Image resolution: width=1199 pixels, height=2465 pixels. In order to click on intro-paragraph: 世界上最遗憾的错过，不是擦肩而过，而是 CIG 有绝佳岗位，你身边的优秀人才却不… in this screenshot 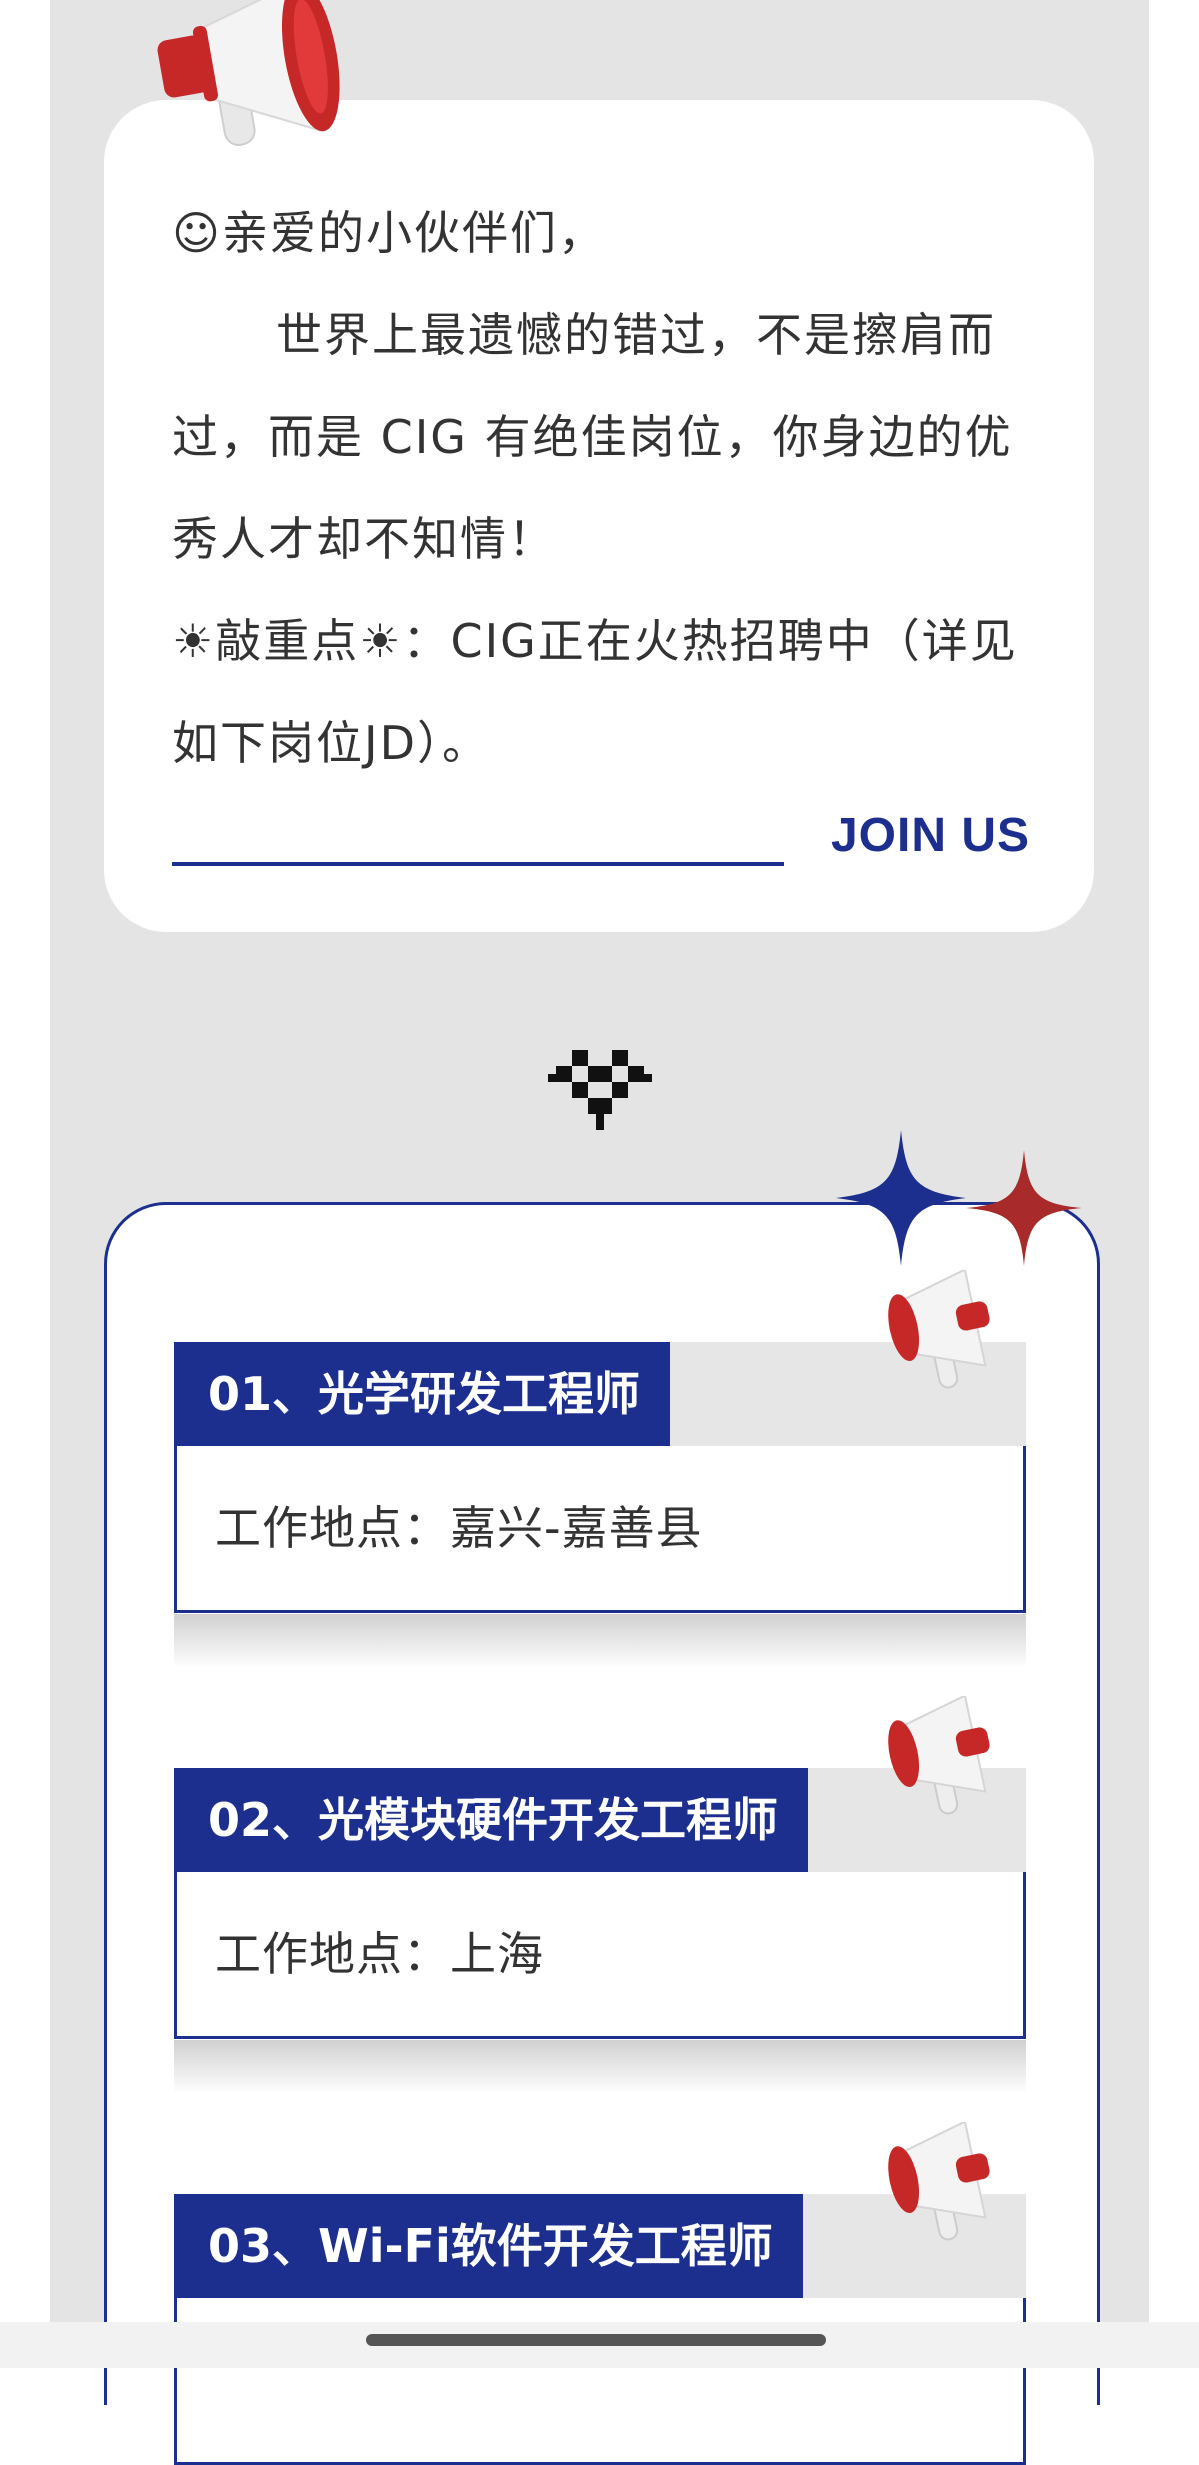, I will do `click(592, 437)`.